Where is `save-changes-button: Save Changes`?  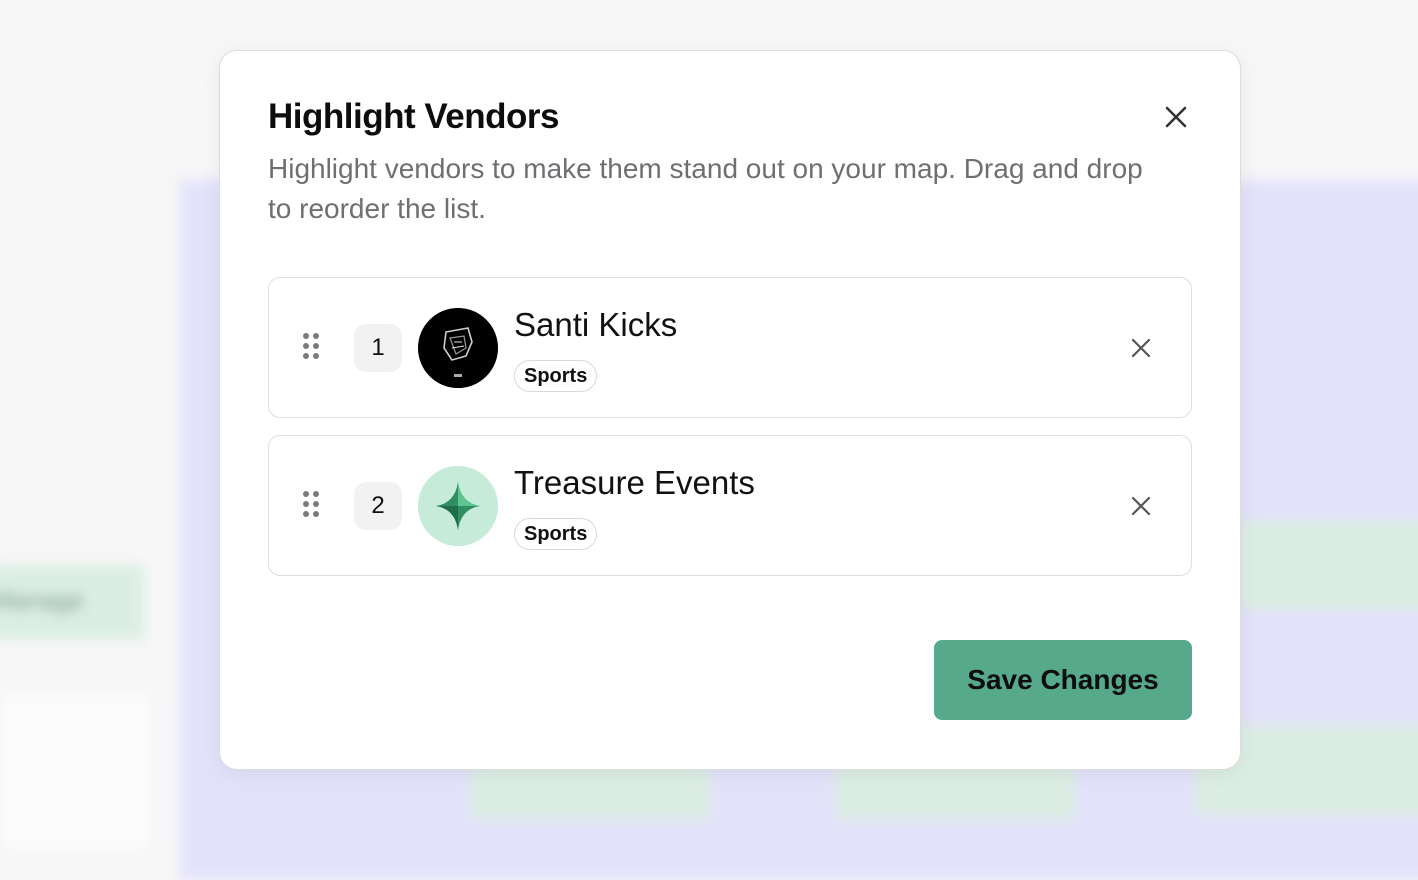 save-changes-button: Save Changes is located at coordinates (1063, 680).